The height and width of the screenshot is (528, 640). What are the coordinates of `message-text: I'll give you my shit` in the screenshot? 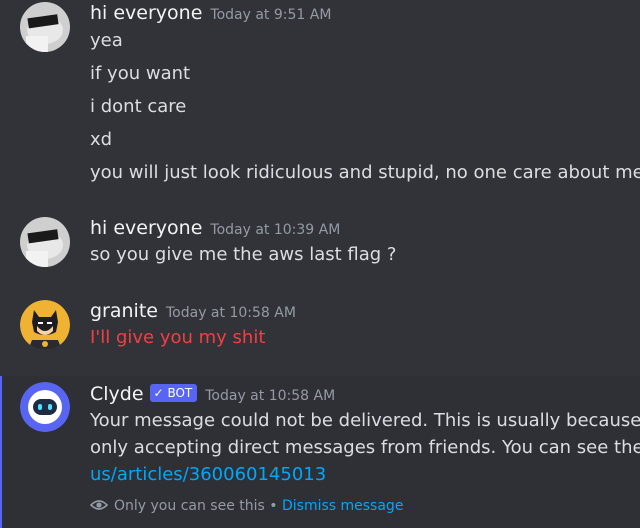 It's located at (178, 337).